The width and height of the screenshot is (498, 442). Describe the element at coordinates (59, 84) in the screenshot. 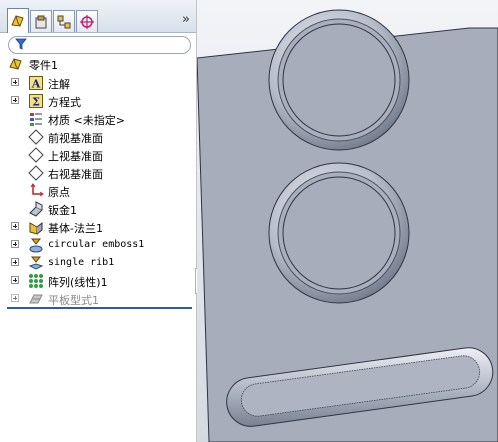

I see `tree-item-label: 注解` at that location.